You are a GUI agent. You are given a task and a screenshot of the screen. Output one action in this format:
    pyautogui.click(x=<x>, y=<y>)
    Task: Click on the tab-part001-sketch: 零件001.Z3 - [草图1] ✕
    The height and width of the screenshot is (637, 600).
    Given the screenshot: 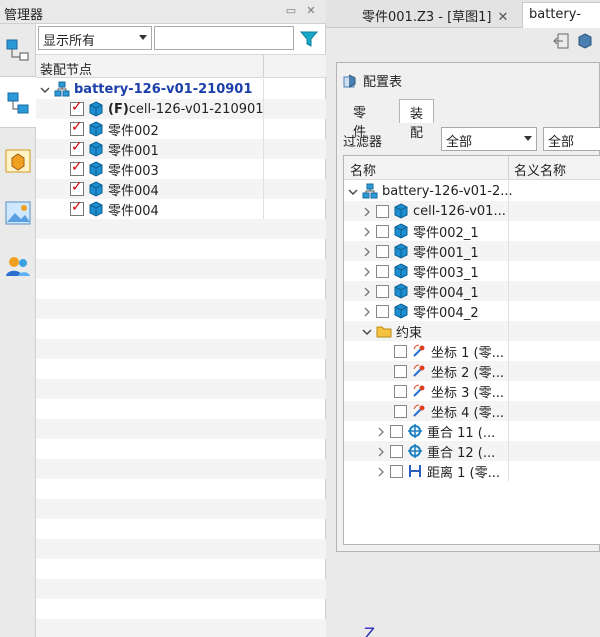 What is the action you would take?
    pyautogui.click(x=435, y=15)
    